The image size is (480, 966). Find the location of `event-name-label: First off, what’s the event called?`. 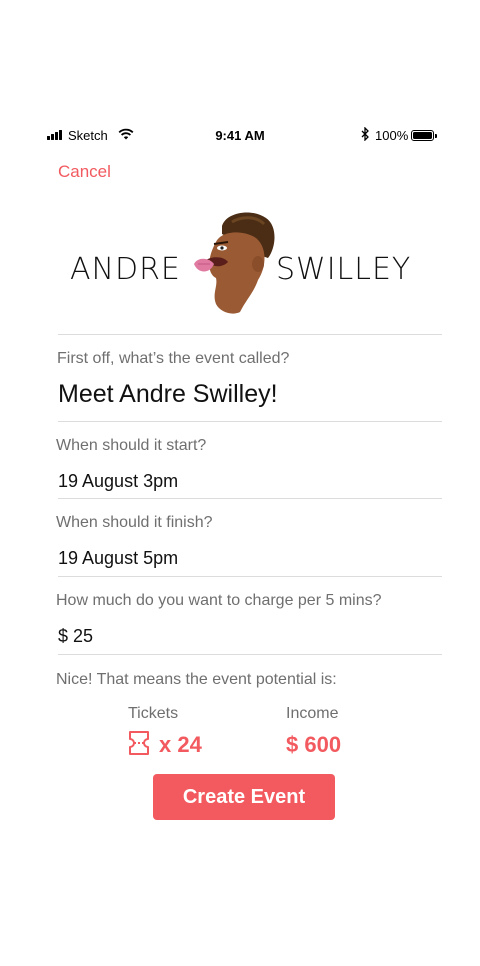

event-name-label: First off, what’s the event called? is located at coordinates (173, 358).